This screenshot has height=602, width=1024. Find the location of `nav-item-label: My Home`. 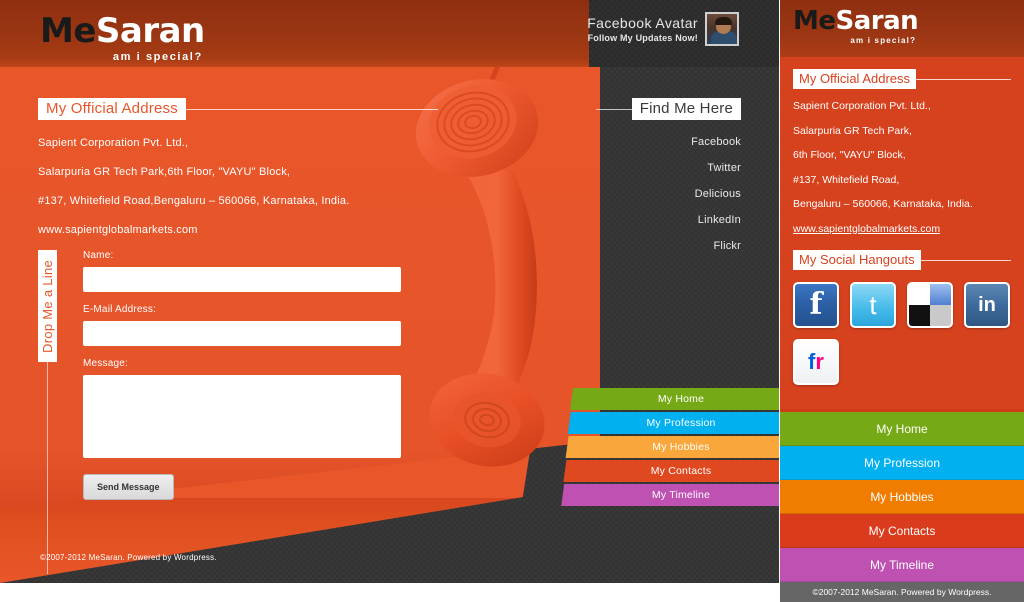

nav-item-label: My Home is located at coordinates (681, 399).